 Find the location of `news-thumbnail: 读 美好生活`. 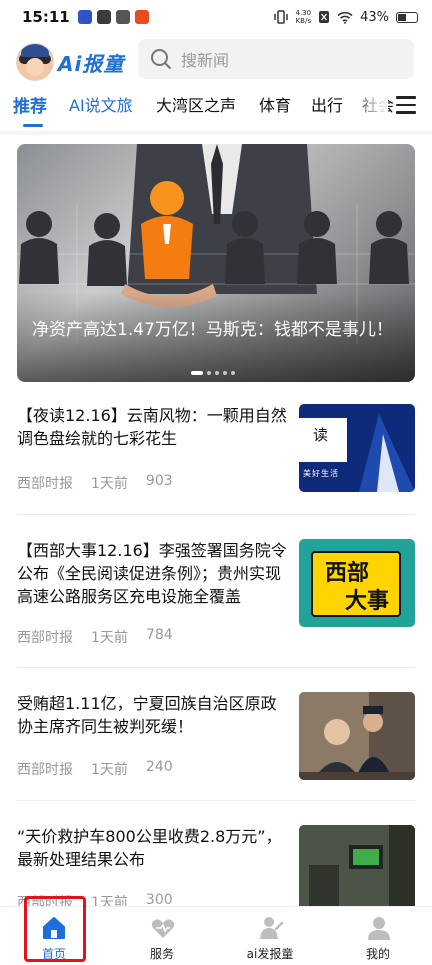

news-thumbnail: 读 美好生活 is located at coordinates (357, 448).